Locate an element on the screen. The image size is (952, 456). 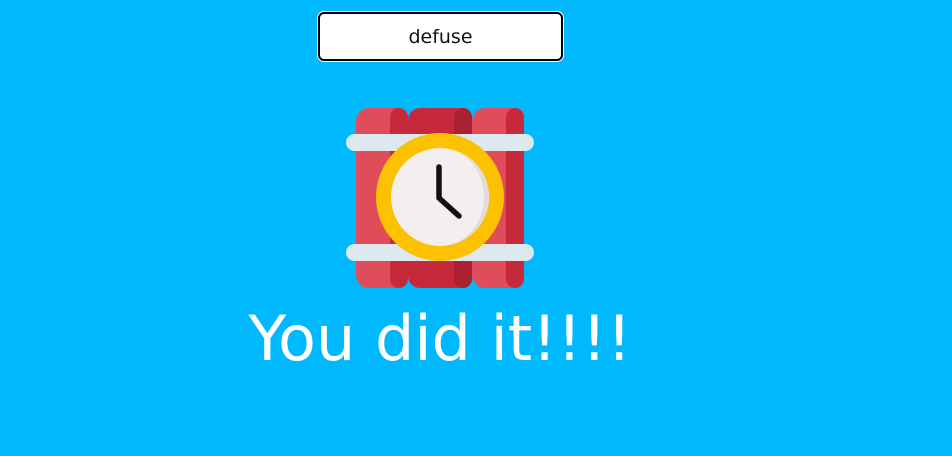
time-bomb-icon is located at coordinates (440, 198).